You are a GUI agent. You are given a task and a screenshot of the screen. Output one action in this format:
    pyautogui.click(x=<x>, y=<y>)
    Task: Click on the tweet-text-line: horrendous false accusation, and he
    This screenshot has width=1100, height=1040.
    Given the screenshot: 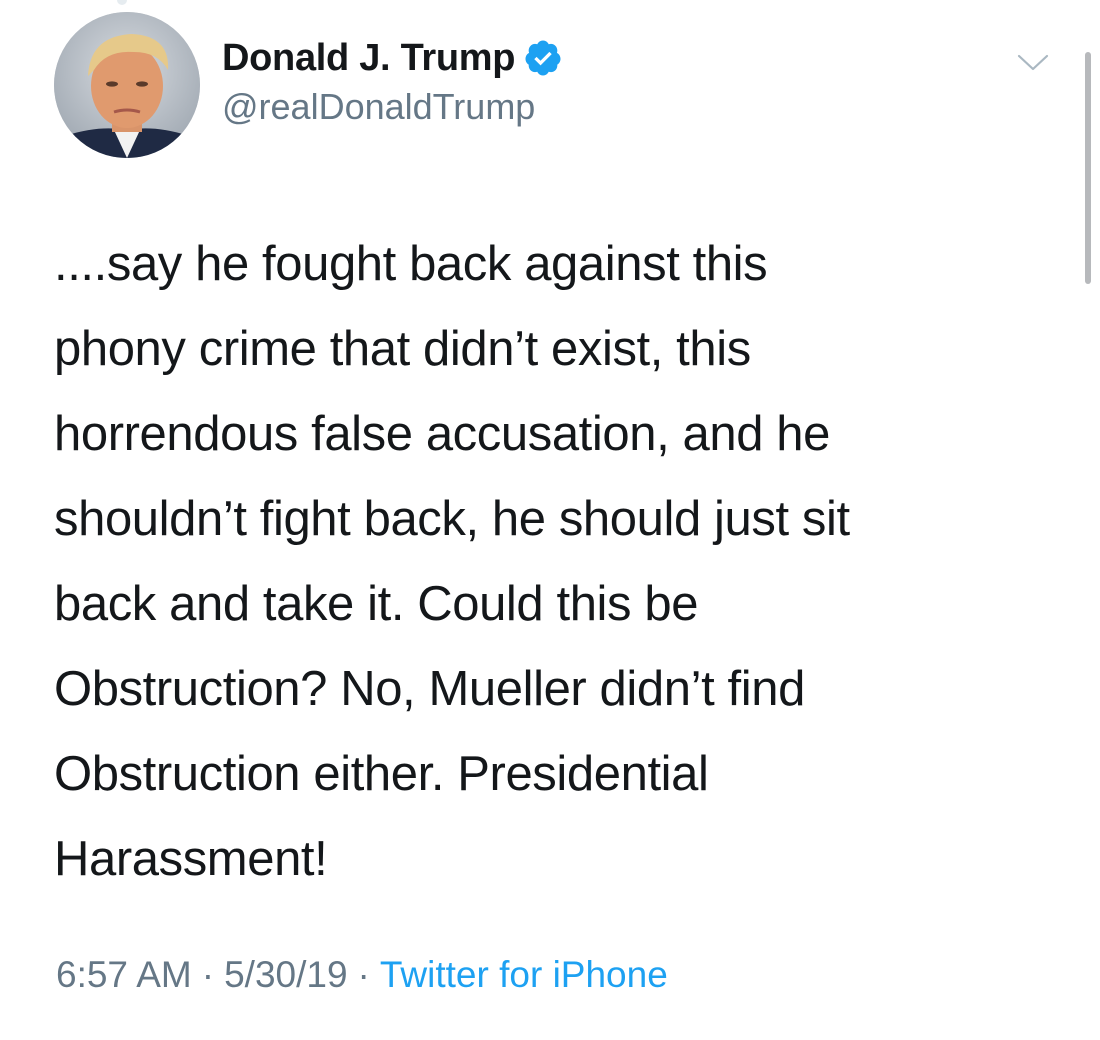 What is the action you would take?
    pyautogui.click(x=442, y=434)
    